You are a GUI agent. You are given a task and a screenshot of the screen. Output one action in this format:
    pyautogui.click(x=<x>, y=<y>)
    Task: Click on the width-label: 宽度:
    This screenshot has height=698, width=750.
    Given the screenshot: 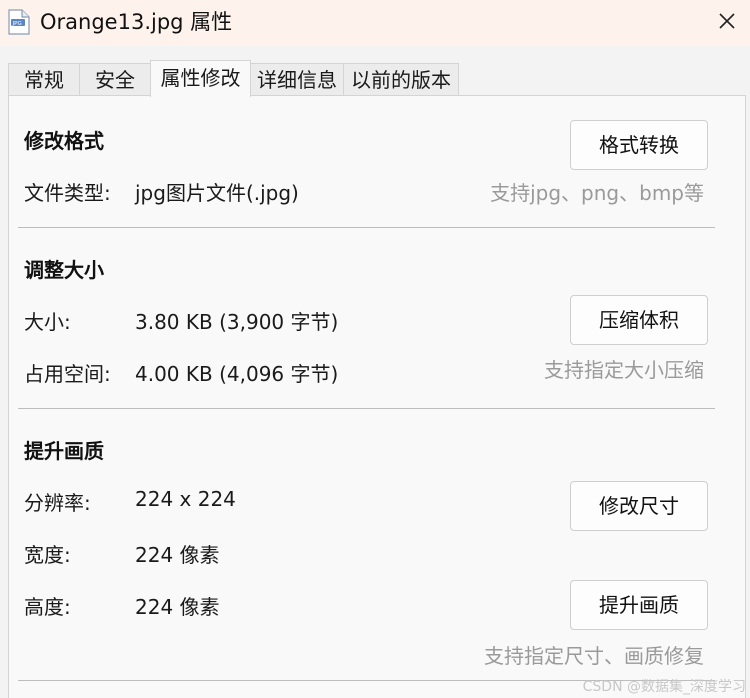 What is the action you would take?
    pyautogui.click(x=47, y=555)
    